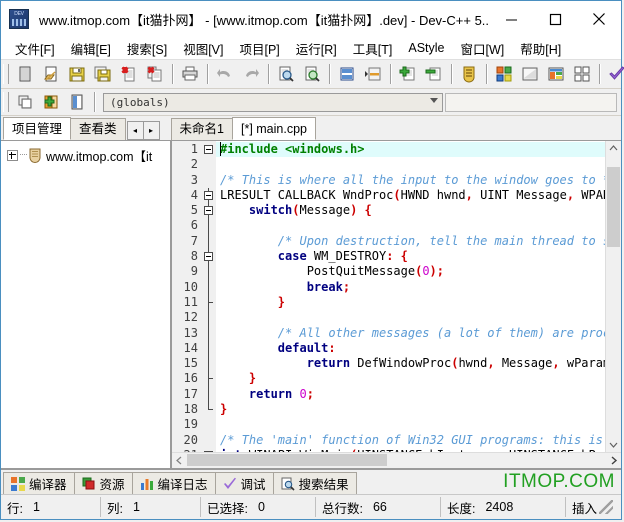 The image size is (624, 522). What do you see at coordinates (491, 363) in the screenshot?
I see `code-token: ,` at bounding box center [491, 363].